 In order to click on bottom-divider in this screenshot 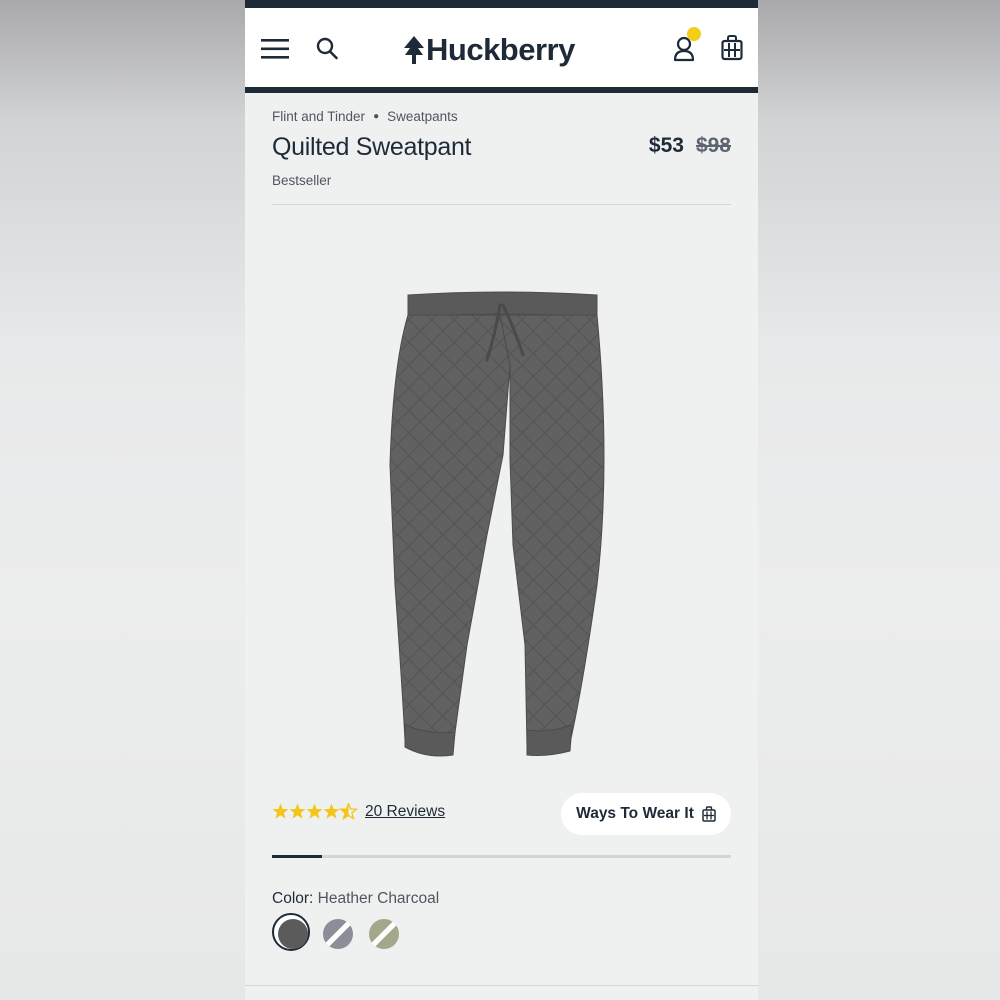, I will do `click(501, 985)`.